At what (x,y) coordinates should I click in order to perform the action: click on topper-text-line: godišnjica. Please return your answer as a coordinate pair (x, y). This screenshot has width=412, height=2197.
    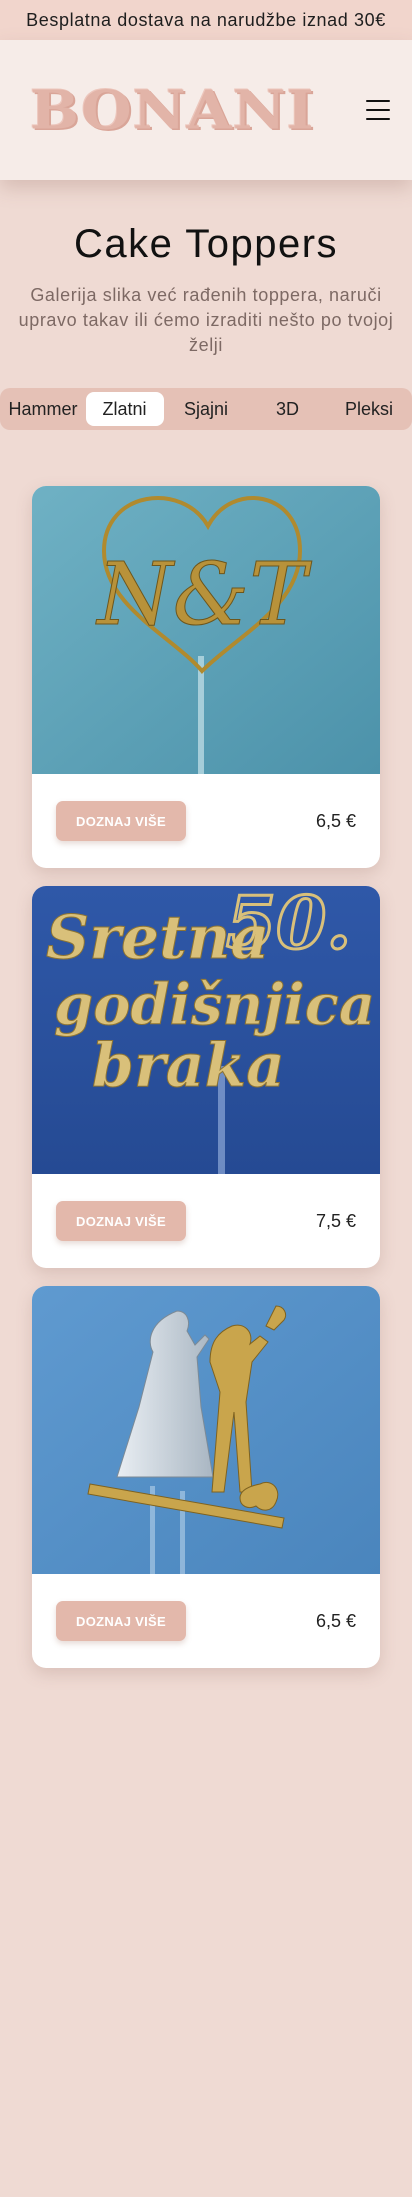
    Looking at the image, I should click on (214, 1005).